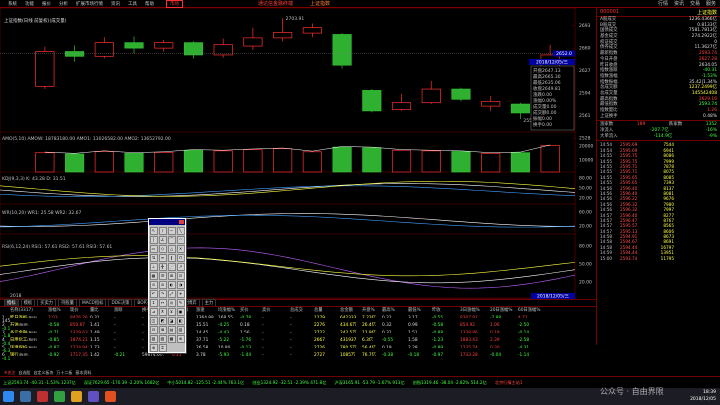 The image size is (720, 405). I want to click on menu-news: 资讯, so click(115, 4).